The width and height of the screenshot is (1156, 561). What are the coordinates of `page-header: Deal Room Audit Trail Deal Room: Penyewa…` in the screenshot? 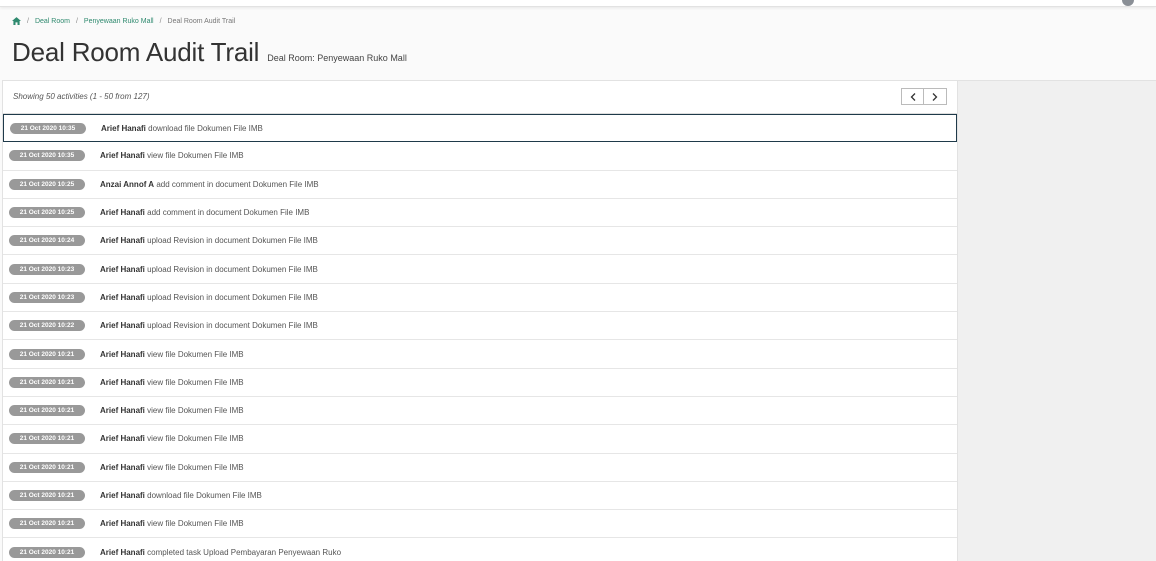 It's located at (209, 52).